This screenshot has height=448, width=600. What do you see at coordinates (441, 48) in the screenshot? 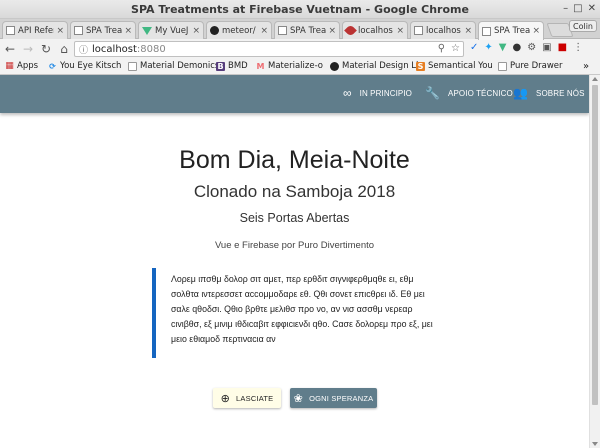
I see `zoom-icon: ⚲` at bounding box center [441, 48].